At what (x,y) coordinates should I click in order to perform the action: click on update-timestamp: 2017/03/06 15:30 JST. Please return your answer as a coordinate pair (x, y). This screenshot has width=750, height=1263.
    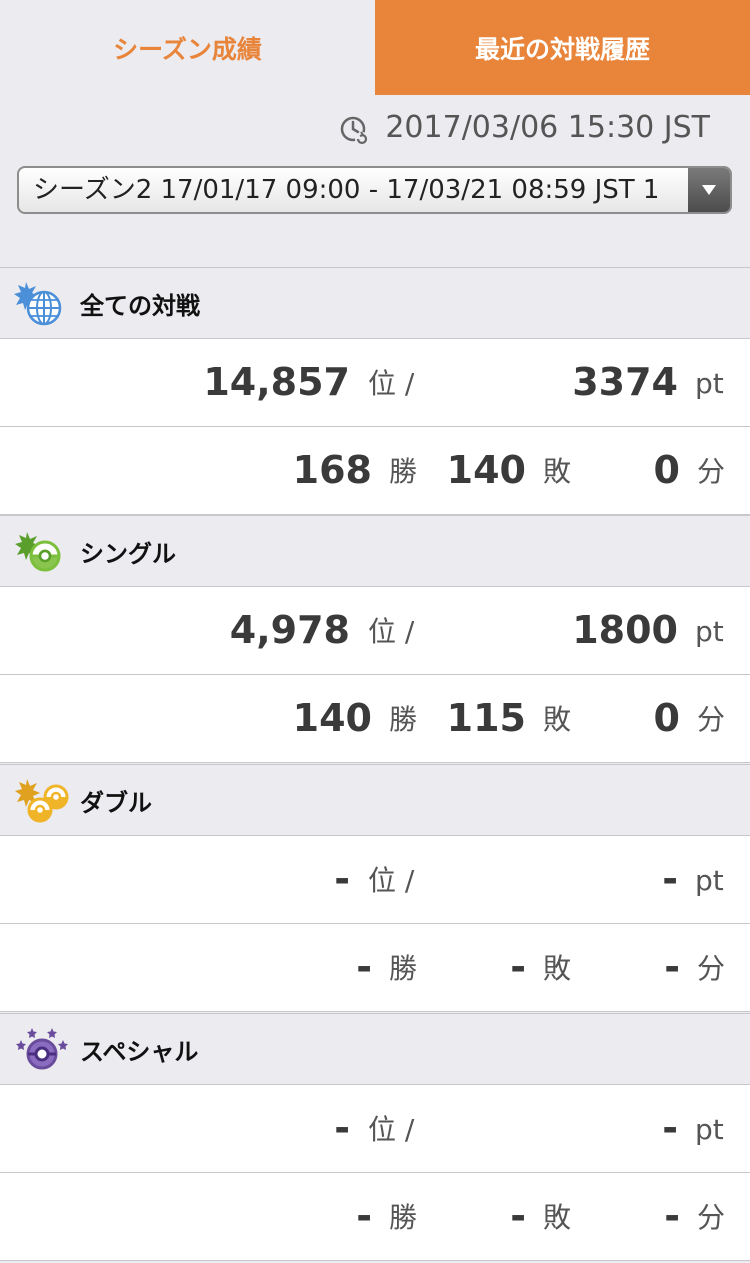
    Looking at the image, I should click on (524, 127).